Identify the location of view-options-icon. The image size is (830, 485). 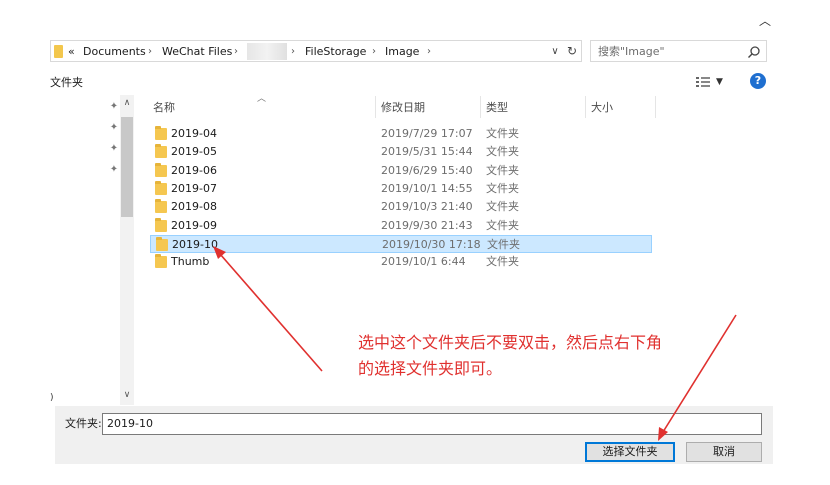
(703, 82).